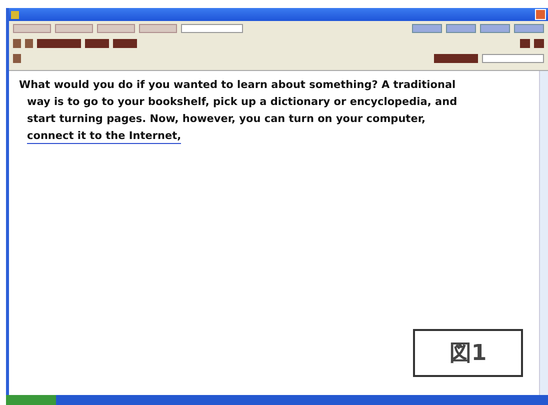  I want to click on figure-label: 図1, so click(468, 353).